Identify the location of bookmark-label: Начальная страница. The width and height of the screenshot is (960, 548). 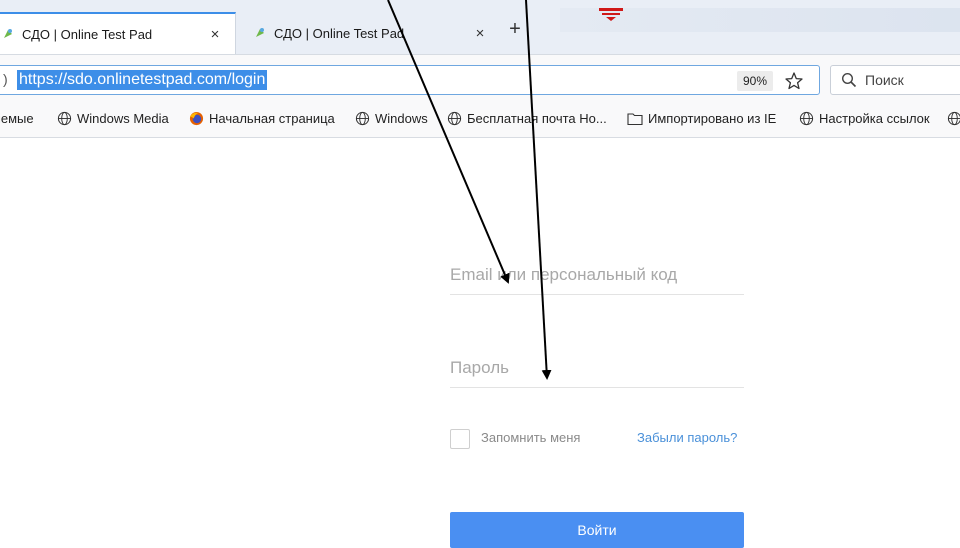
(272, 118).